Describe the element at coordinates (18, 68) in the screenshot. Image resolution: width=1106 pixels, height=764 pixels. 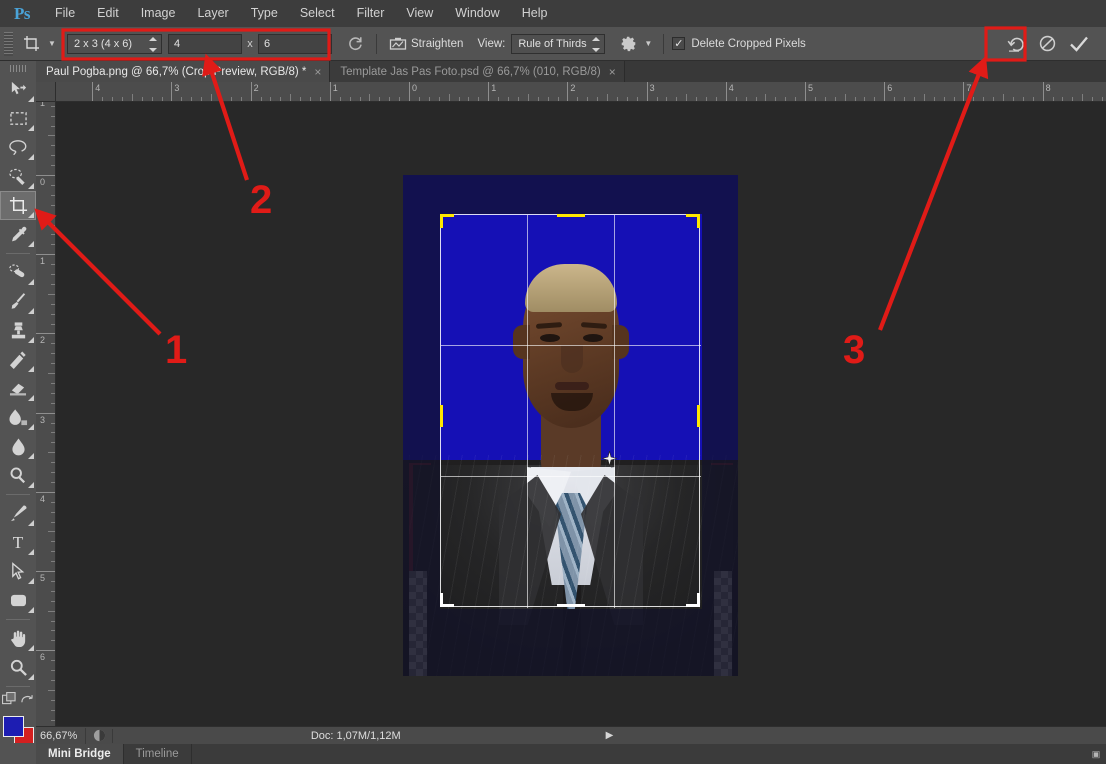
I see `tools-panel-collapse-handle` at that location.